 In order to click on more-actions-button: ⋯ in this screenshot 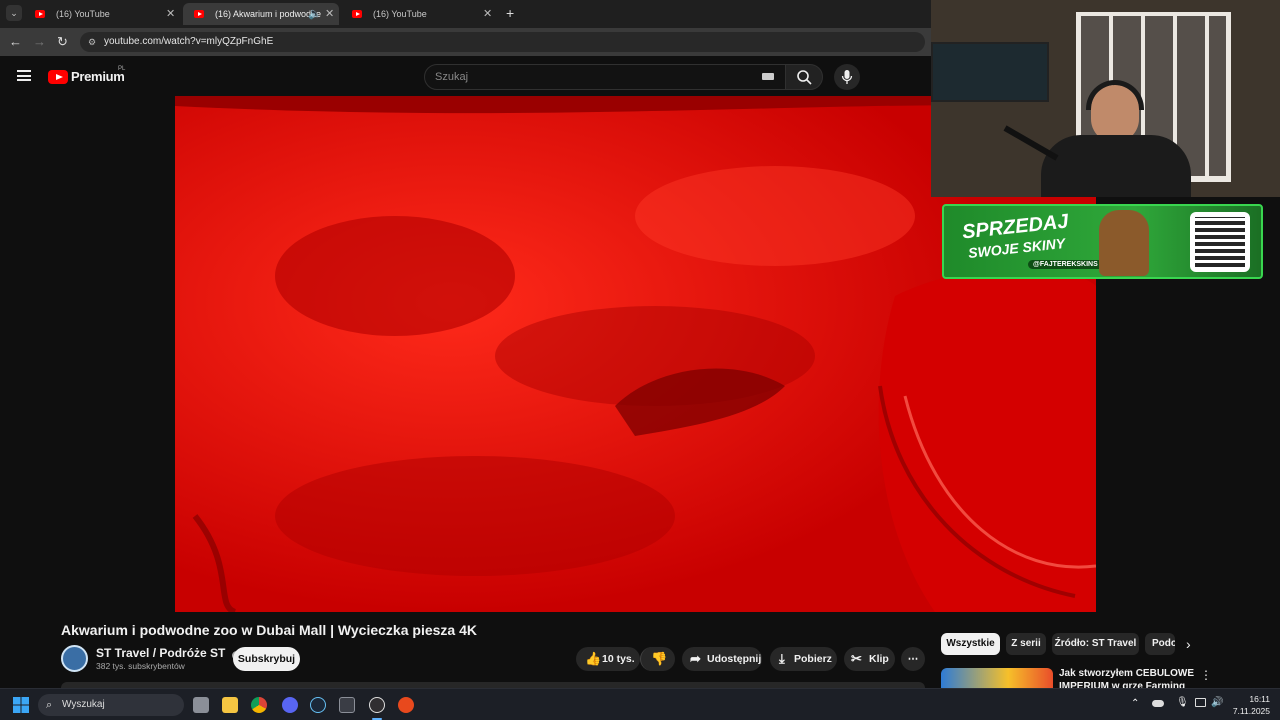, I will do `click(913, 659)`.